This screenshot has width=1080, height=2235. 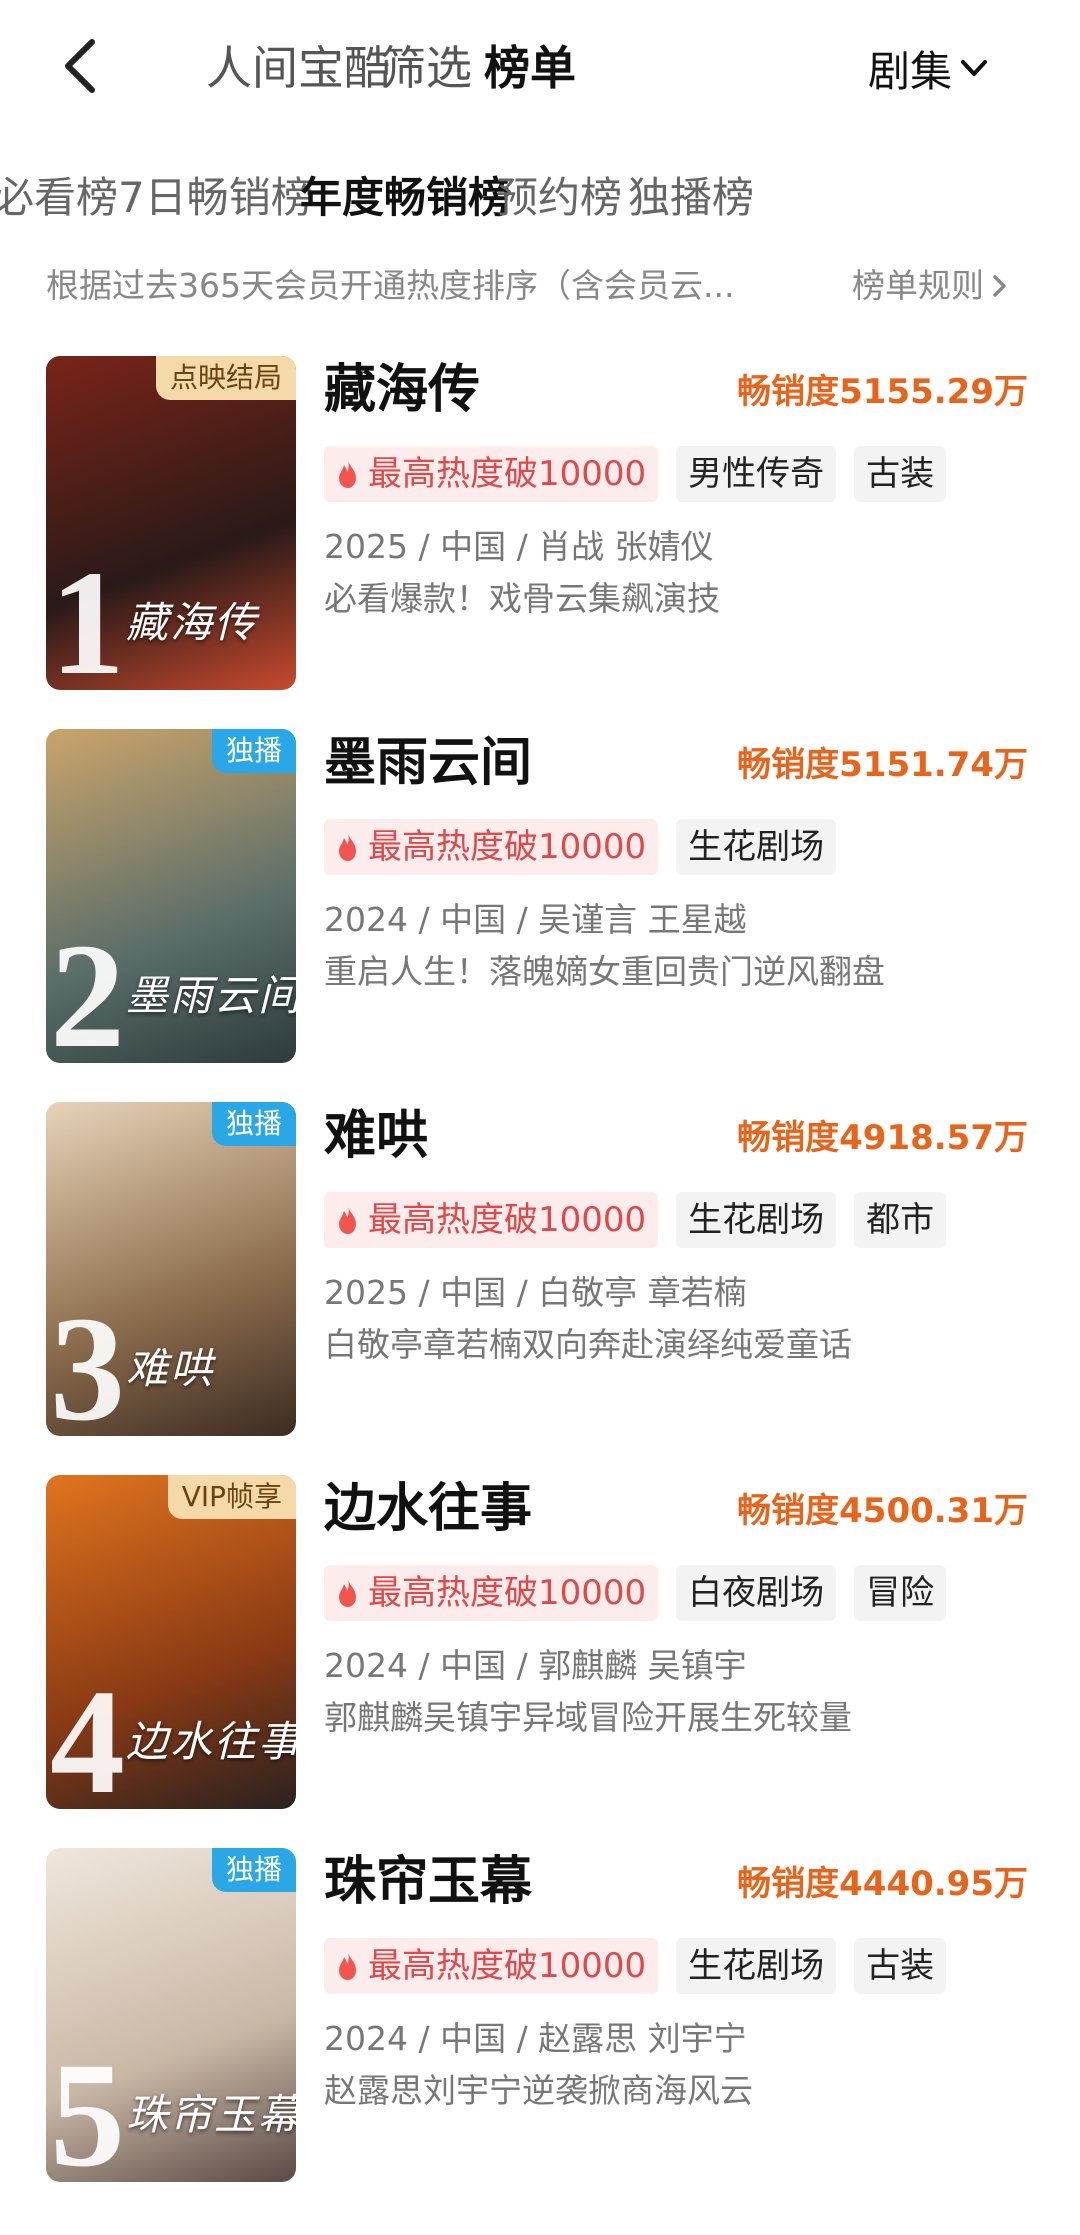 I want to click on poster-image: VIP帧享 4 边水往事, so click(x=171, y=1642).